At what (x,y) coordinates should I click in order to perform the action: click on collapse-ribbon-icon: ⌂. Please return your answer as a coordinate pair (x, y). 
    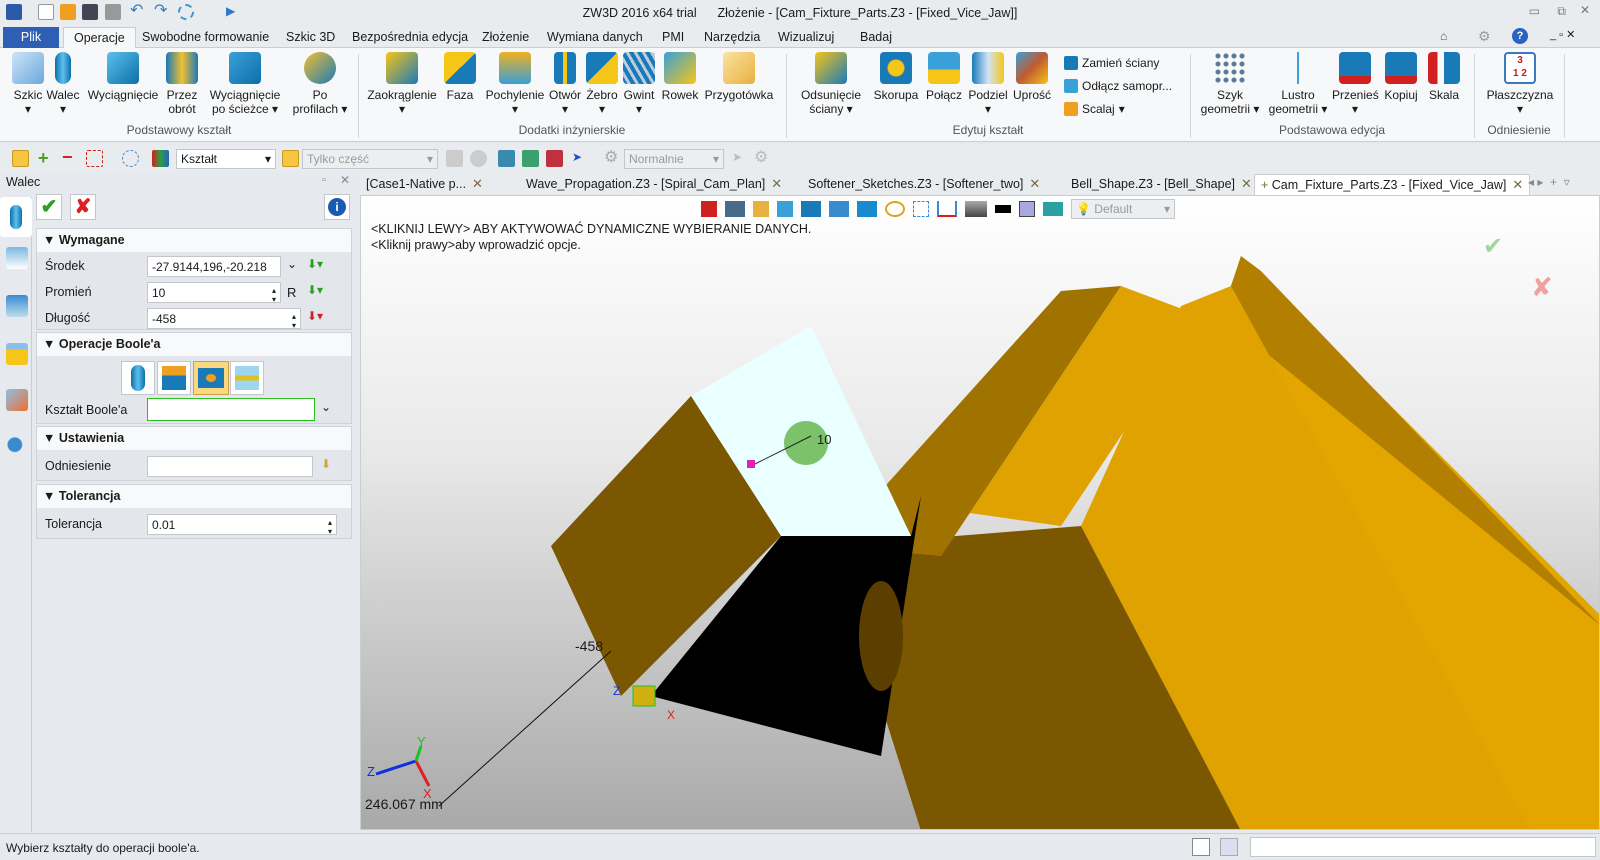
    Looking at the image, I should click on (1443, 36).